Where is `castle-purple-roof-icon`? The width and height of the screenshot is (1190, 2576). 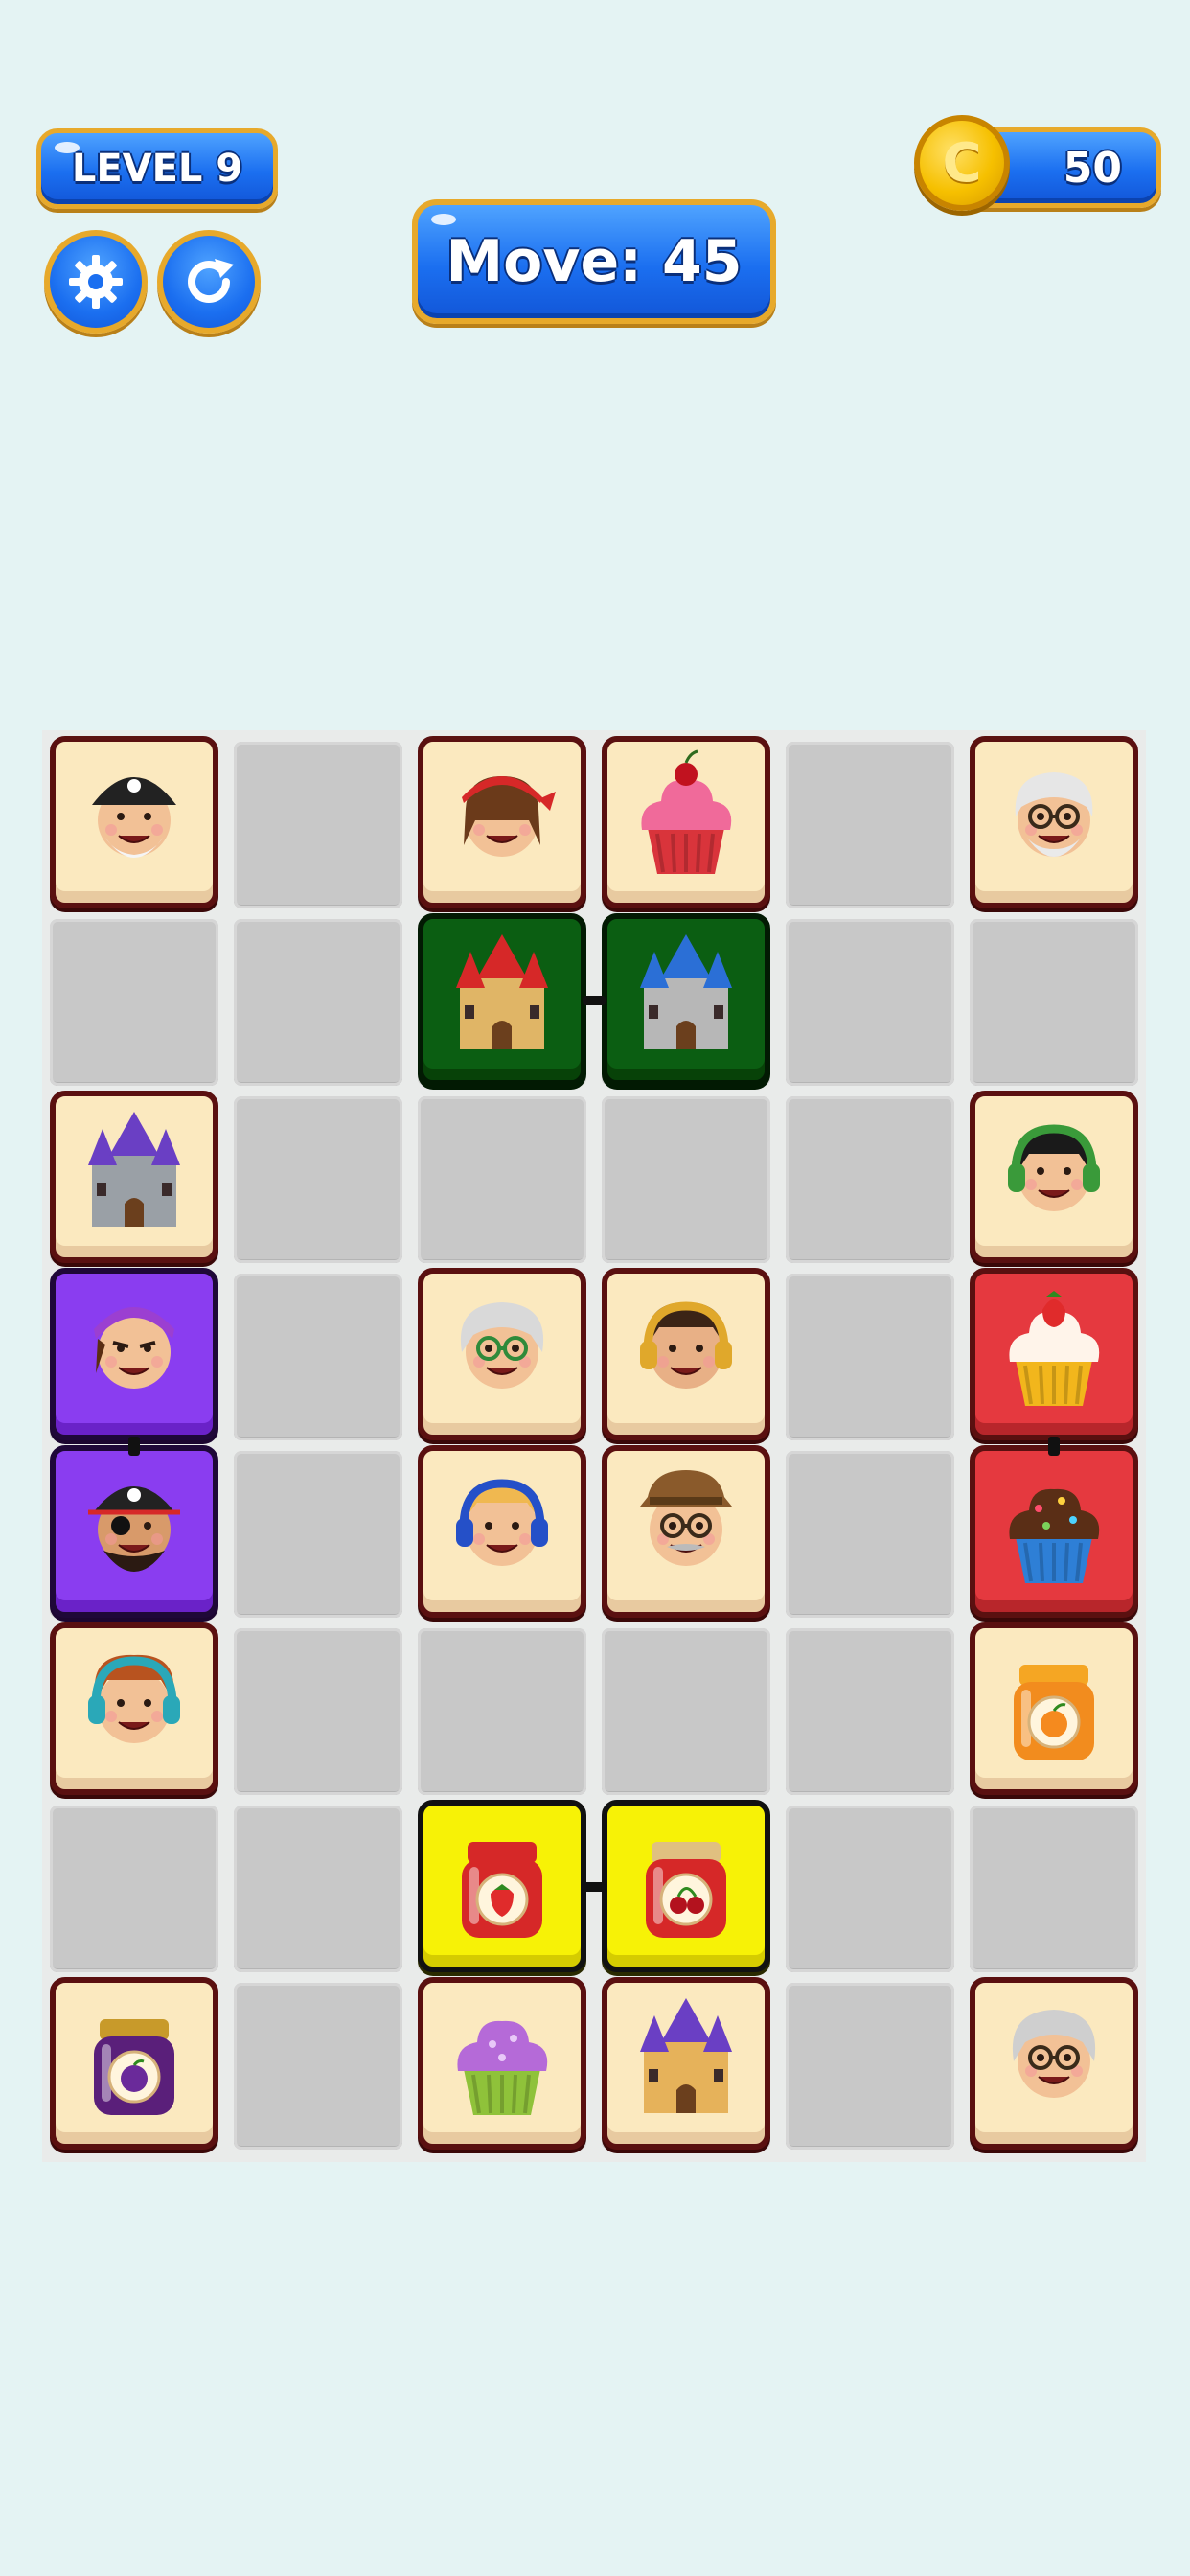
castle-purple-roof-icon is located at coordinates (134, 1169).